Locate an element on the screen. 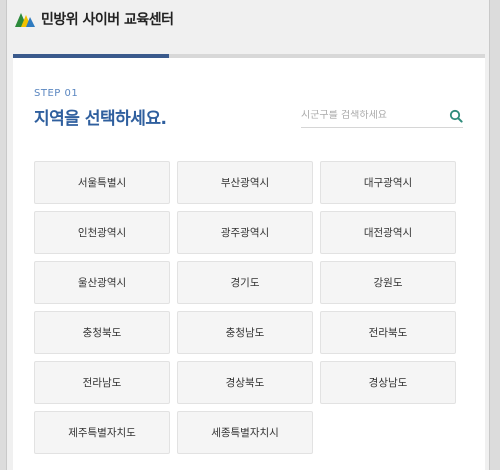 This screenshot has width=500, height=470. progress-fill is located at coordinates (91, 56).